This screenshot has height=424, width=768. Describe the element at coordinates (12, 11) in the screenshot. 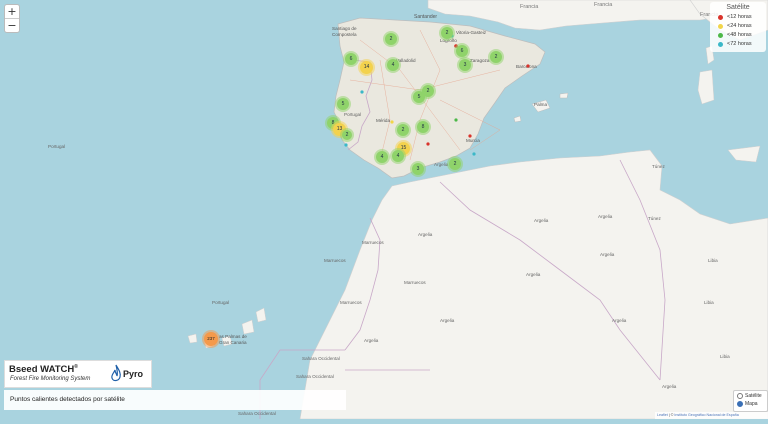

I see `zoom-in-button: +` at that location.